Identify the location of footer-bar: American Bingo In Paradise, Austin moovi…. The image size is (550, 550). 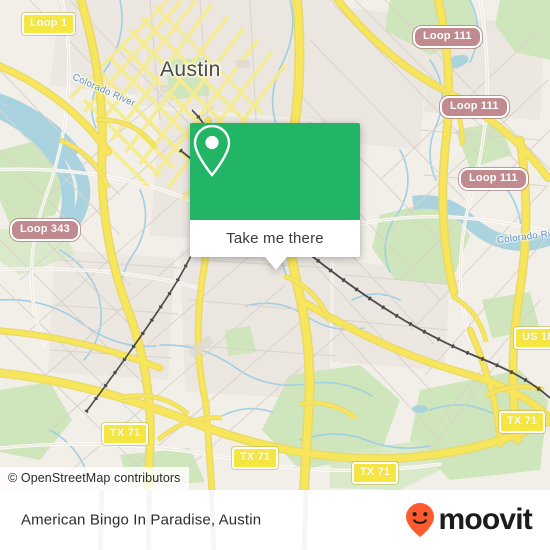
(275, 520).